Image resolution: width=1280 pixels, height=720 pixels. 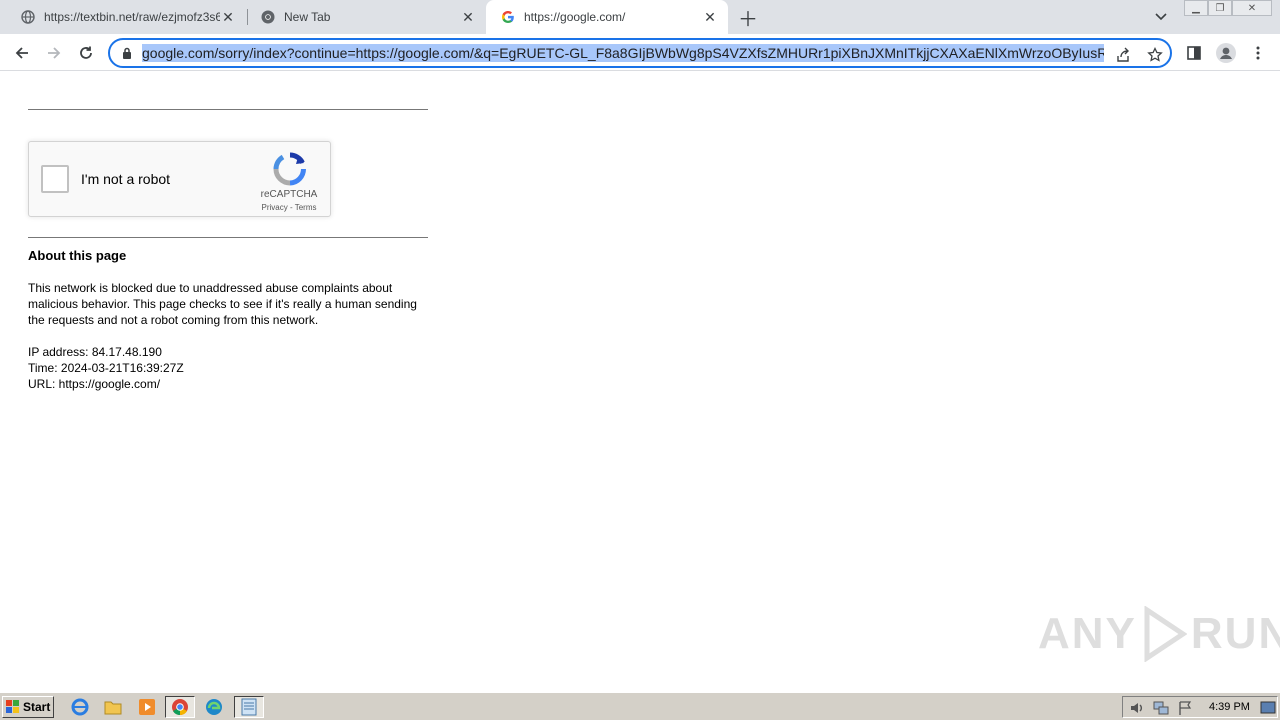 What do you see at coordinates (748, 18) in the screenshot?
I see `new-tab-button: ＋` at bounding box center [748, 18].